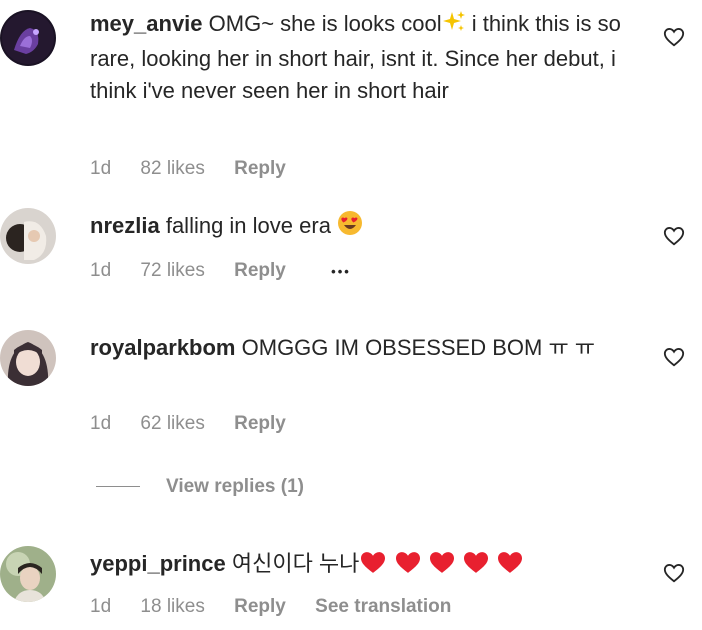 The image size is (702, 630). Describe the element at coordinates (383, 606) in the screenshot. I see `see-translation-button: See translation` at that location.